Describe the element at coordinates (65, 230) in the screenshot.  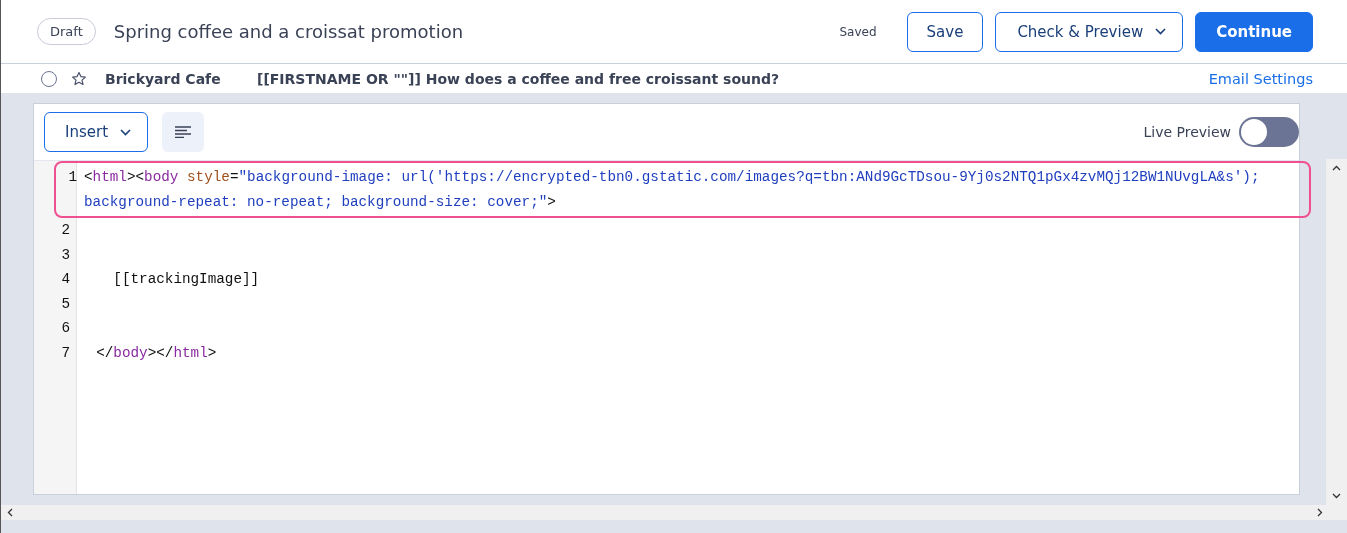
I see `line-number: 2` at that location.